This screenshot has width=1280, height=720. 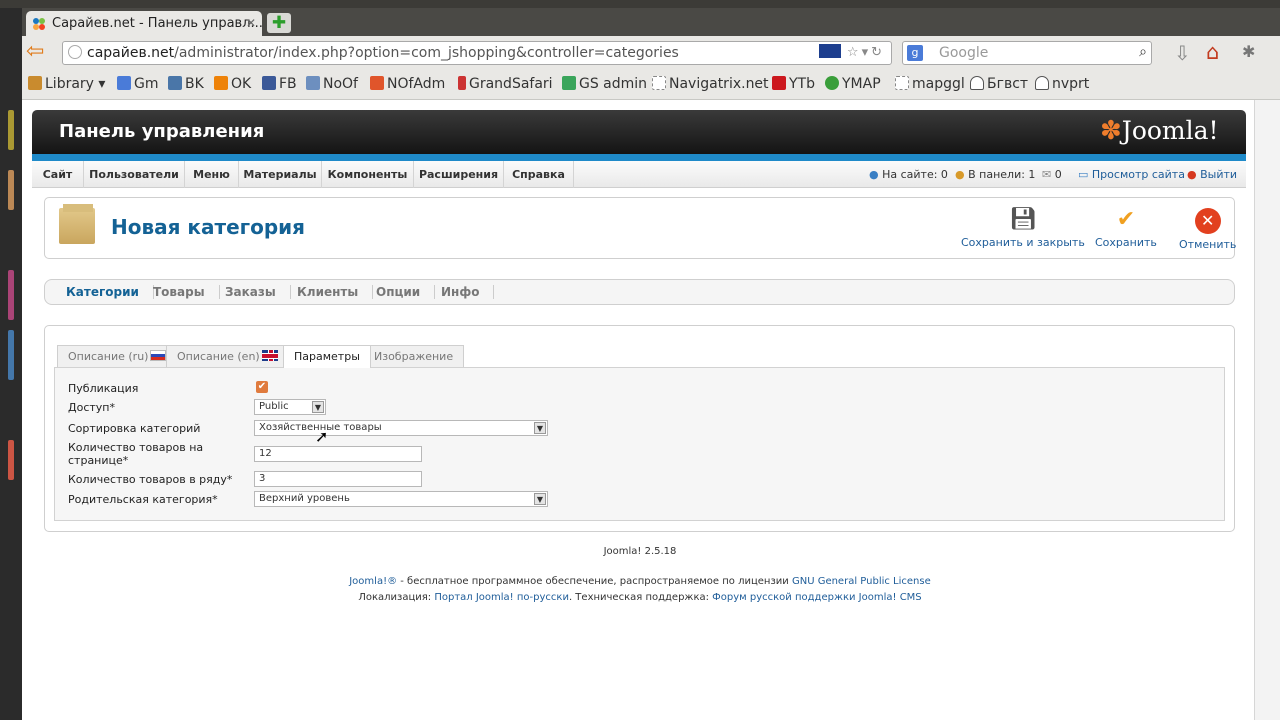 I want to click on bookmark-item: YTb, so click(x=793, y=84).